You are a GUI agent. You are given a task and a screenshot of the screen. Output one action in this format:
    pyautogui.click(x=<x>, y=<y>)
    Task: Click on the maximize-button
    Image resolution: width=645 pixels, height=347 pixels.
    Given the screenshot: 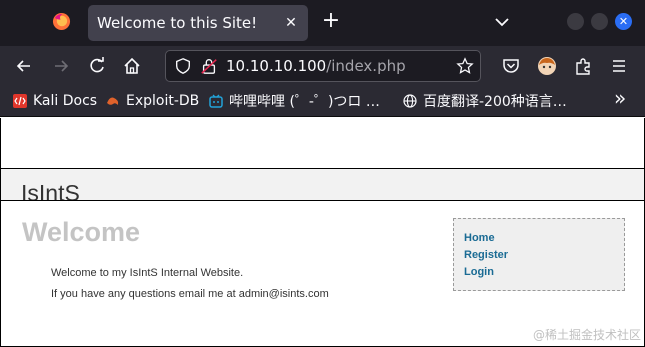 What is the action you would take?
    pyautogui.click(x=599, y=21)
    